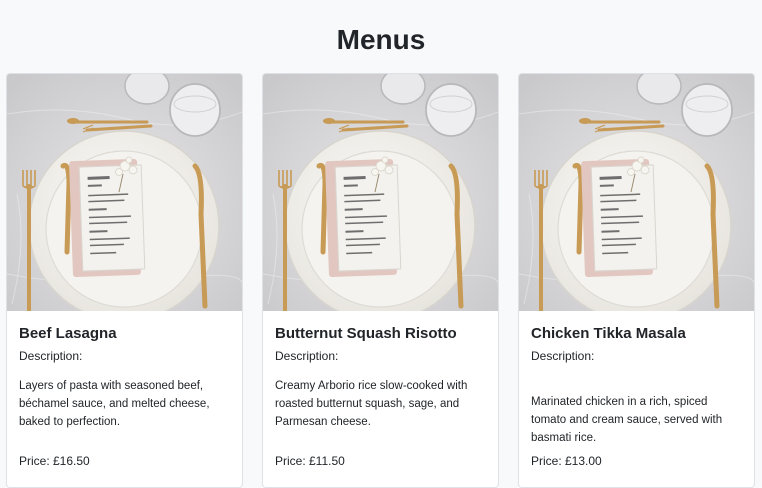  Describe the element at coordinates (566, 461) in the screenshot. I see `menu-item-price: Price: £13.00` at that location.